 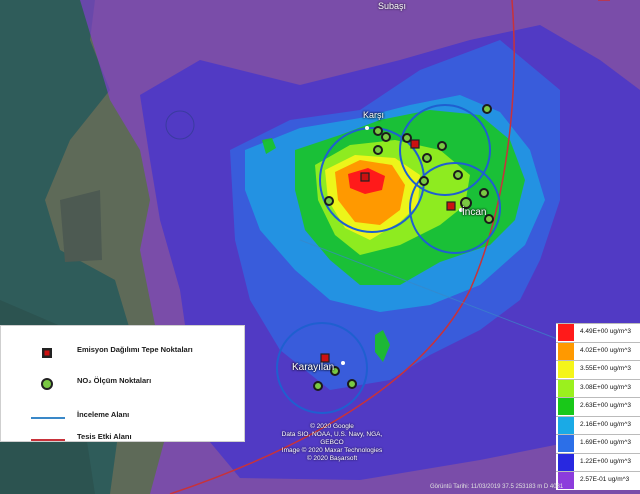 I want to click on legend-label: İnceleme Alanı, so click(x=103, y=414).